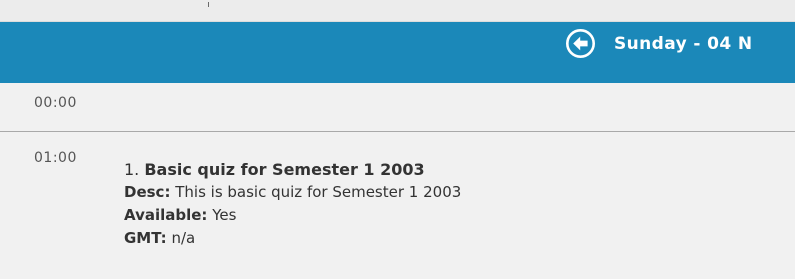 The height and width of the screenshot is (279, 795). I want to click on gmt-value: n/a, so click(183, 238).